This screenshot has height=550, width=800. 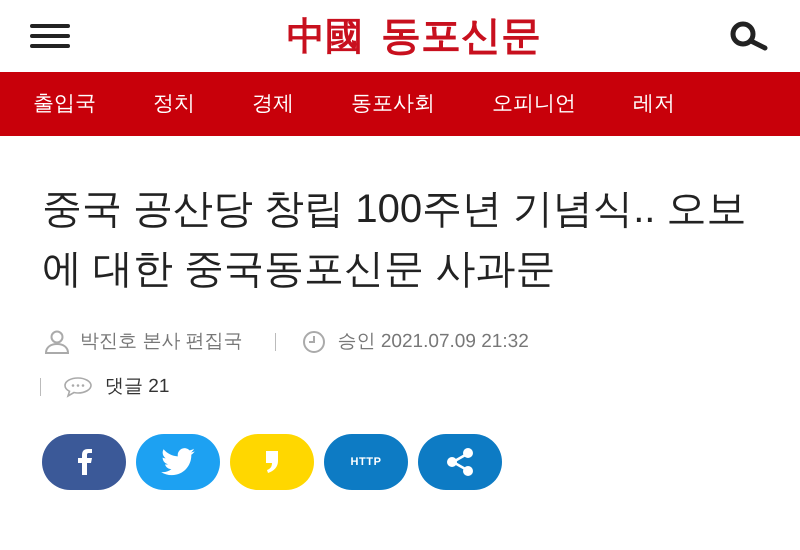 I want to click on nav-link: 레저, so click(x=654, y=104).